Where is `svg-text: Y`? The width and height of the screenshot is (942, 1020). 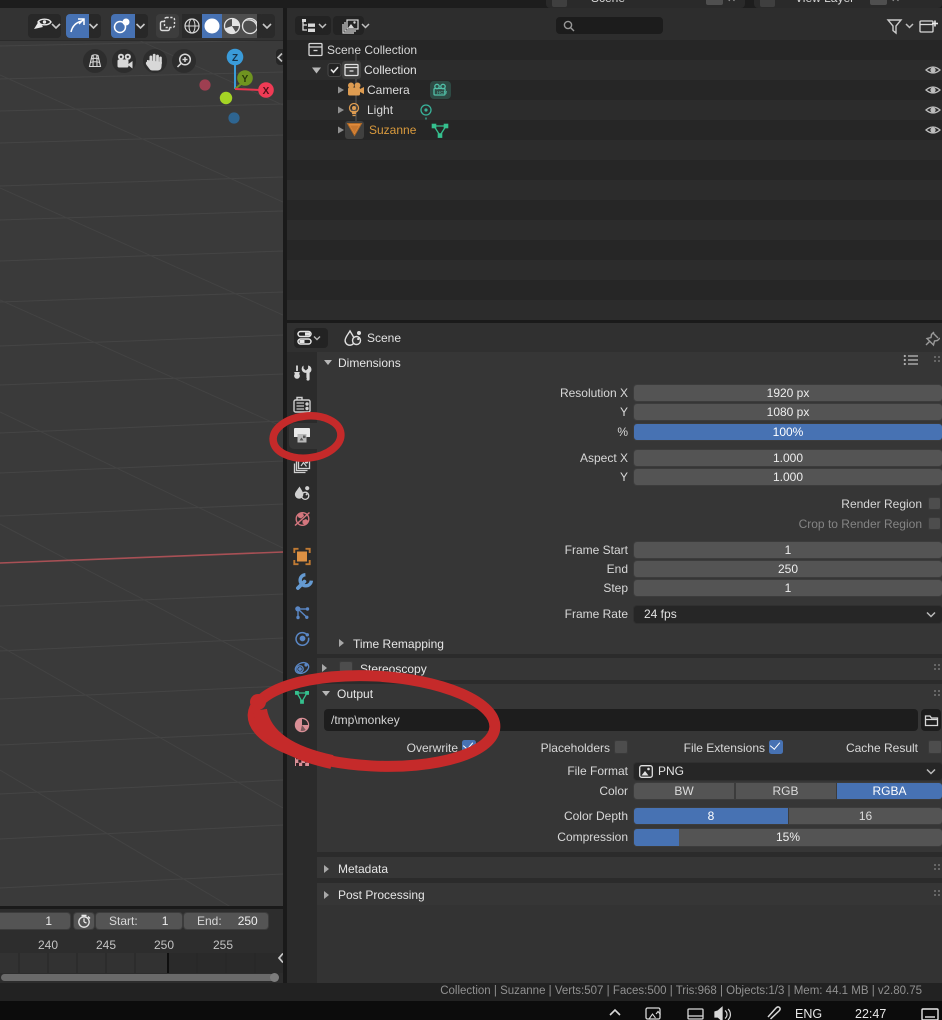 svg-text: Y is located at coordinates (245, 79).